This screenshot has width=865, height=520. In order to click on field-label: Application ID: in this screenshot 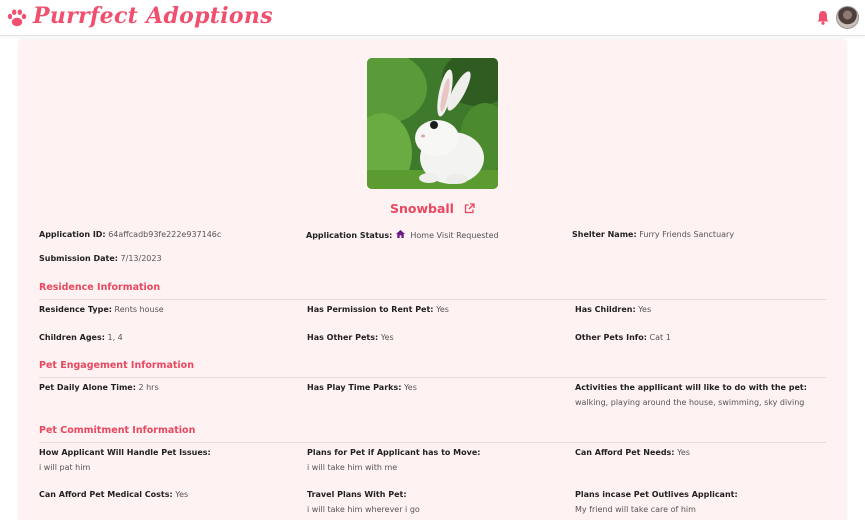, I will do `click(72, 234)`.